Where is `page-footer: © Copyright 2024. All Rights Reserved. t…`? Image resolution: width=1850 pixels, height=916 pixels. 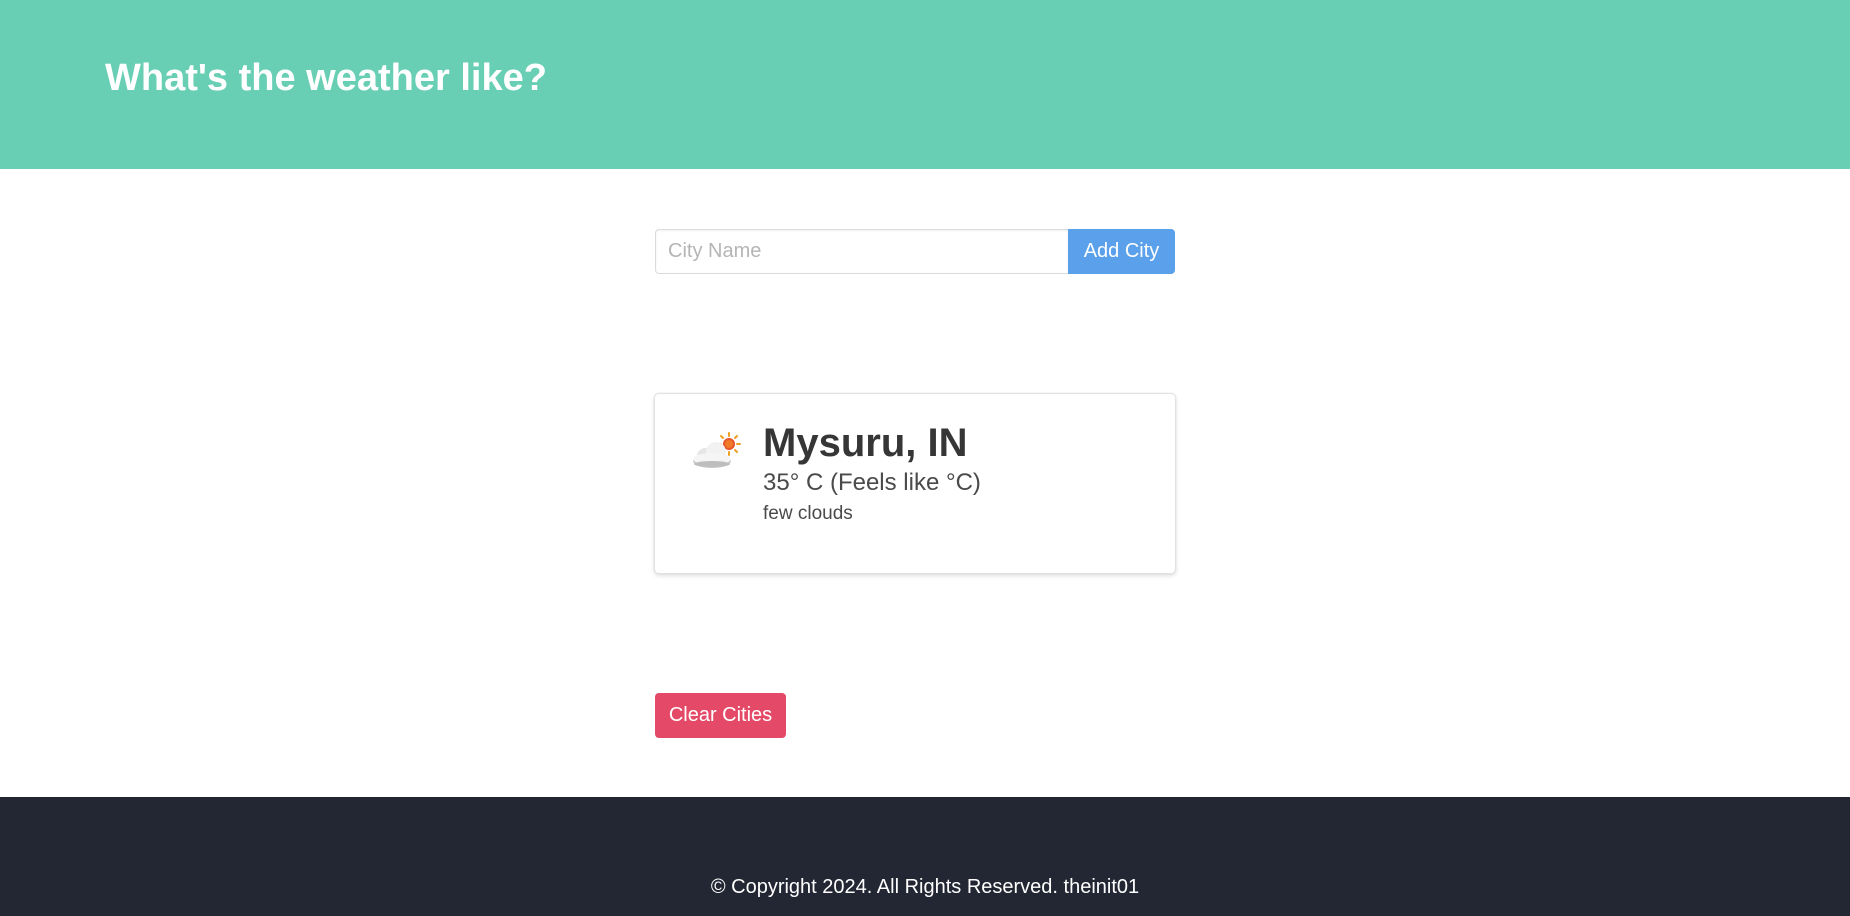
page-footer: © Copyright 2024. All Rights Reserved. t… is located at coordinates (925, 856).